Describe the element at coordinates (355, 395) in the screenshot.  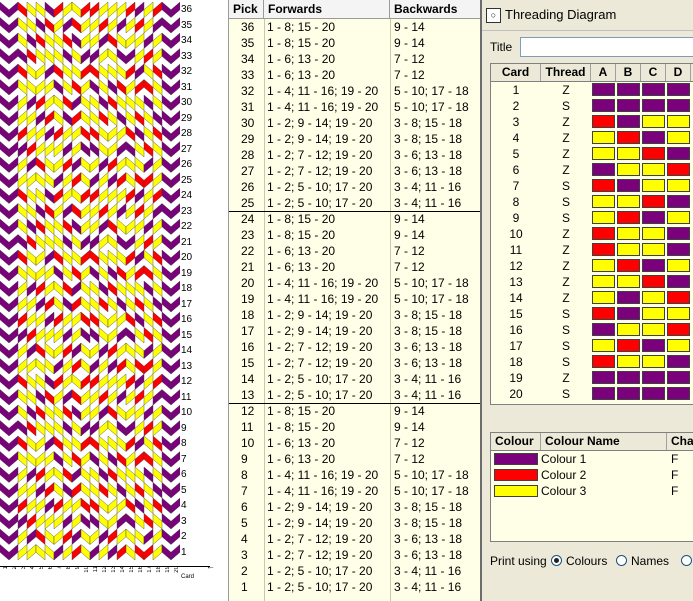
I see `pick-row: 13 1 - 2; 5 - 10; 17 - 20 3 - 4; 11 - 16` at that location.